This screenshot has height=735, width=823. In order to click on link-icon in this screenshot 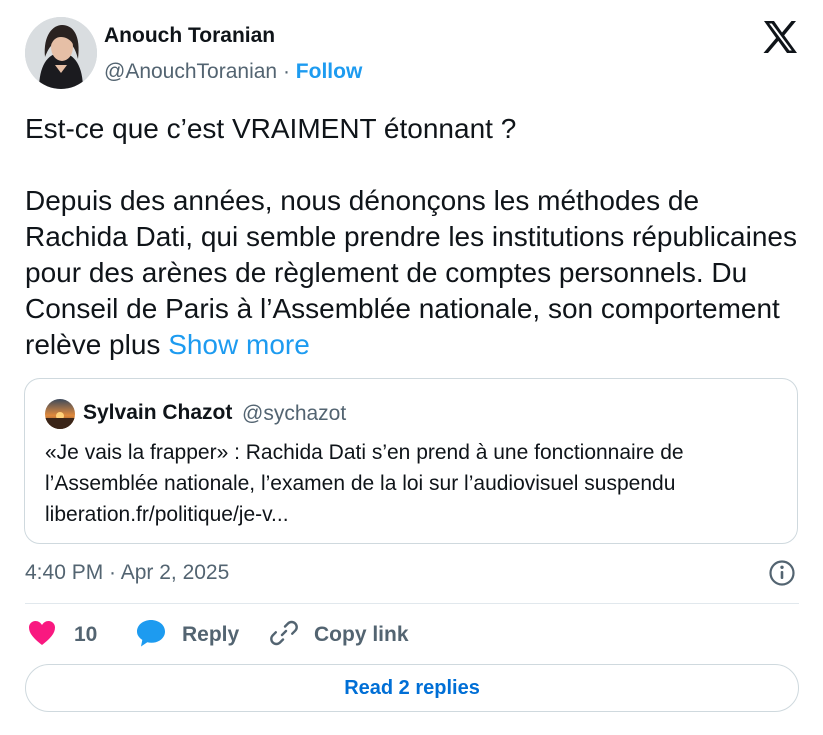, I will do `click(284, 635)`.